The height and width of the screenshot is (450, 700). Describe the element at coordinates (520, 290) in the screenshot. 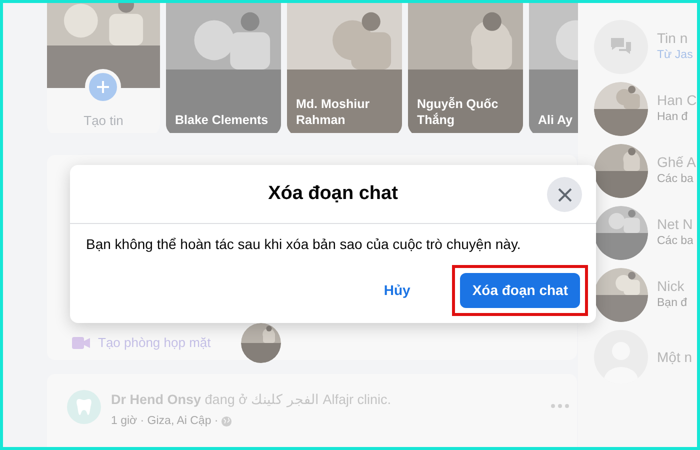

I see `delete-chat-button: Xóa đoạn chat` at that location.